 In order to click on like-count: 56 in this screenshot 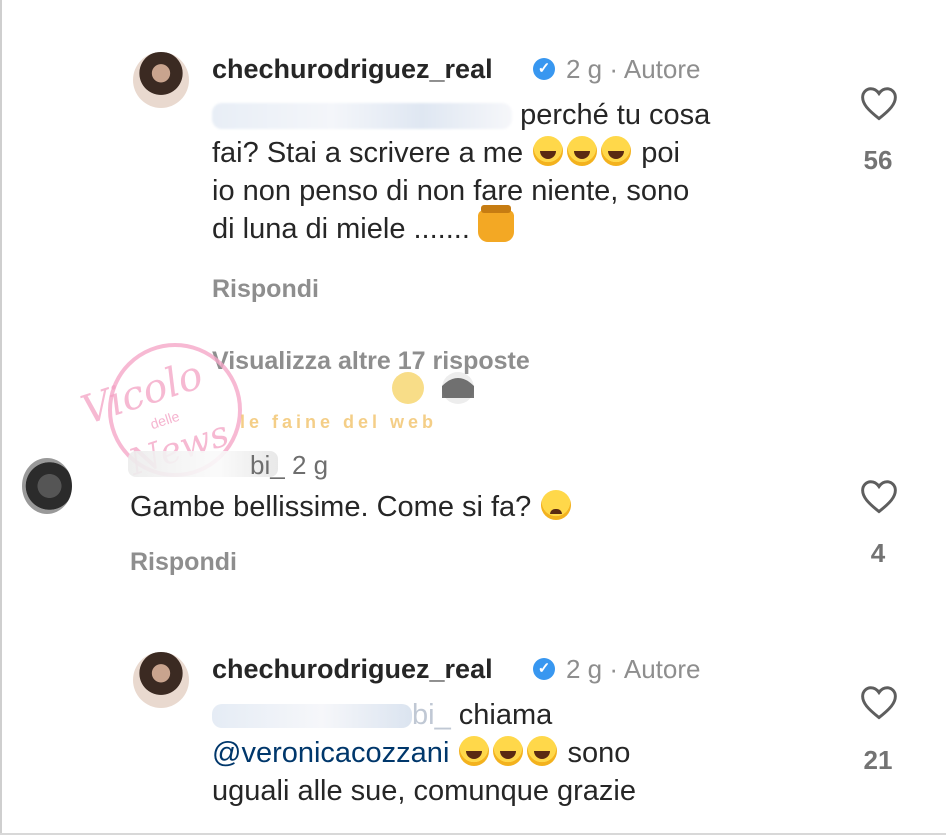, I will do `click(878, 160)`.